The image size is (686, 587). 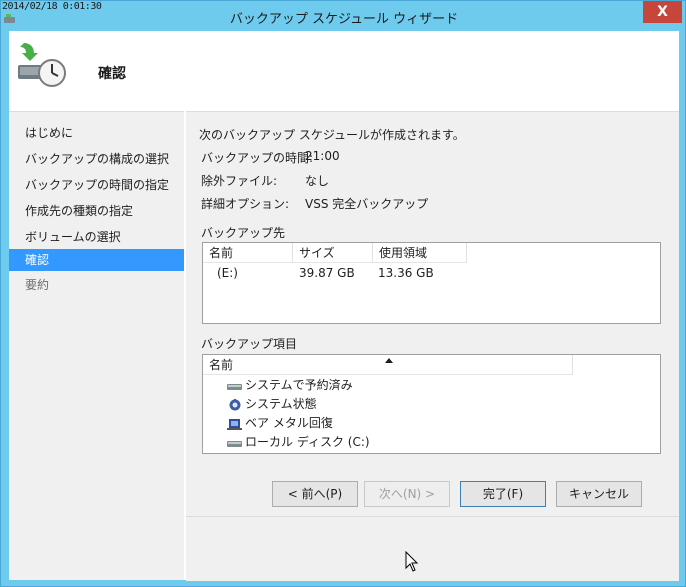 I want to click on backup-item-row: システムで予約済み, so click(x=290, y=385).